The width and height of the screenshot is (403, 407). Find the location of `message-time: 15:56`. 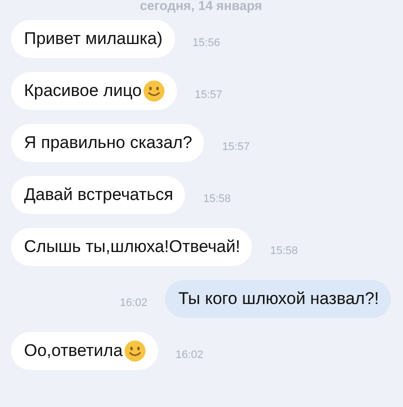

message-time: 15:56 is located at coordinates (206, 43).